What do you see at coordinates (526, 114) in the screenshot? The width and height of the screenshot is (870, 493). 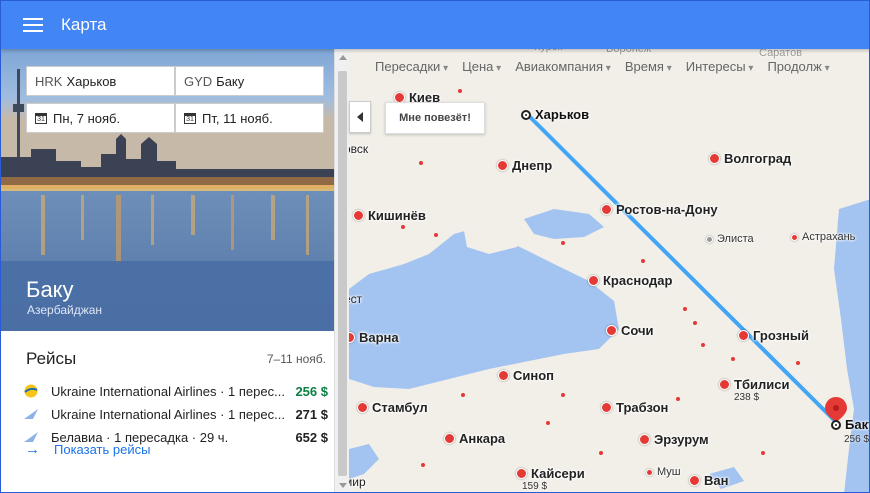 I see `origin-ring-icon` at bounding box center [526, 114].